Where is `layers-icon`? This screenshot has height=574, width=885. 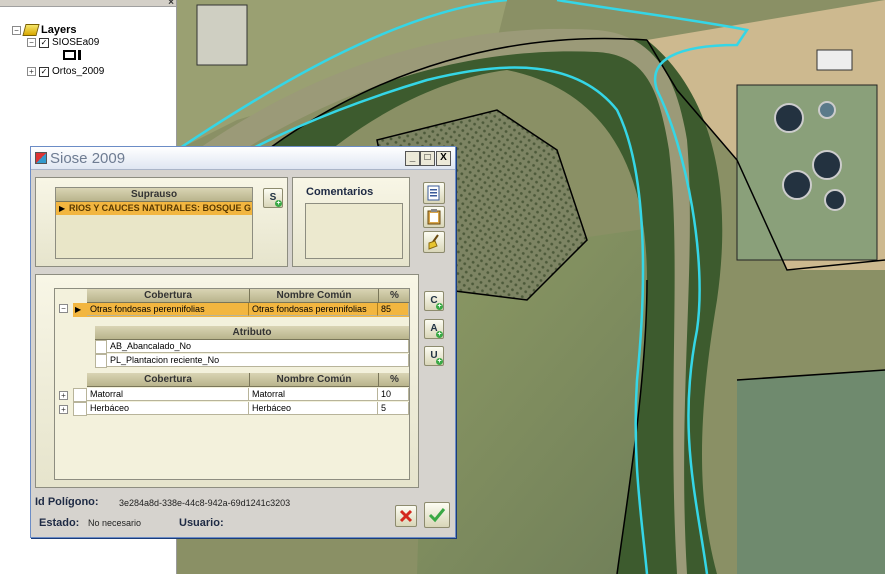 layers-icon is located at coordinates (31, 30).